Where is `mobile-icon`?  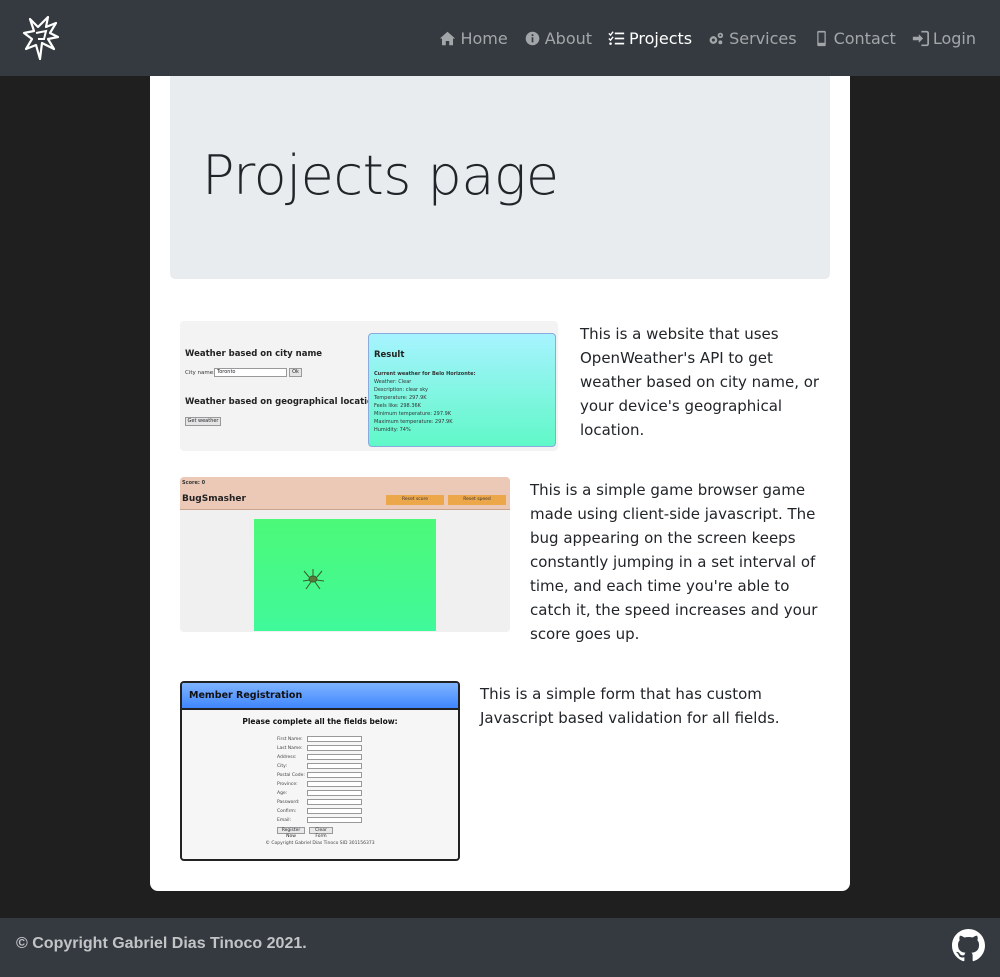 mobile-icon is located at coordinates (821, 38).